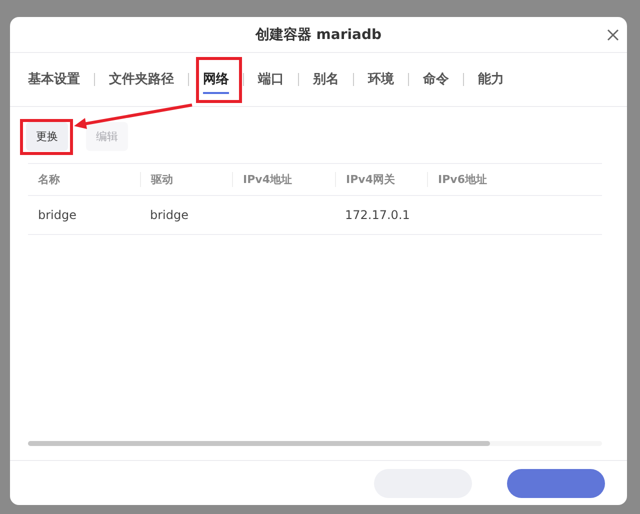 The width and height of the screenshot is (640, 514). Describe the element at coordinates (436, 80) in the screenshot. I see `tab: 命令` at that location.